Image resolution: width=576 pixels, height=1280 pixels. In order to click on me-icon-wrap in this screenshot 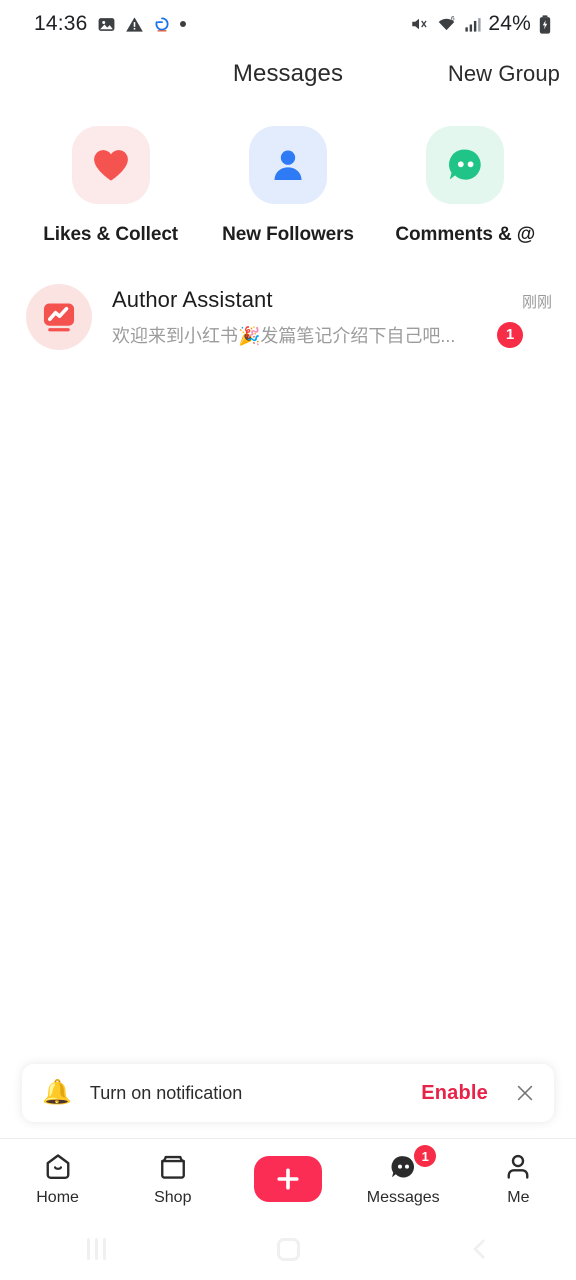, I will do `click(518, 1167)`.